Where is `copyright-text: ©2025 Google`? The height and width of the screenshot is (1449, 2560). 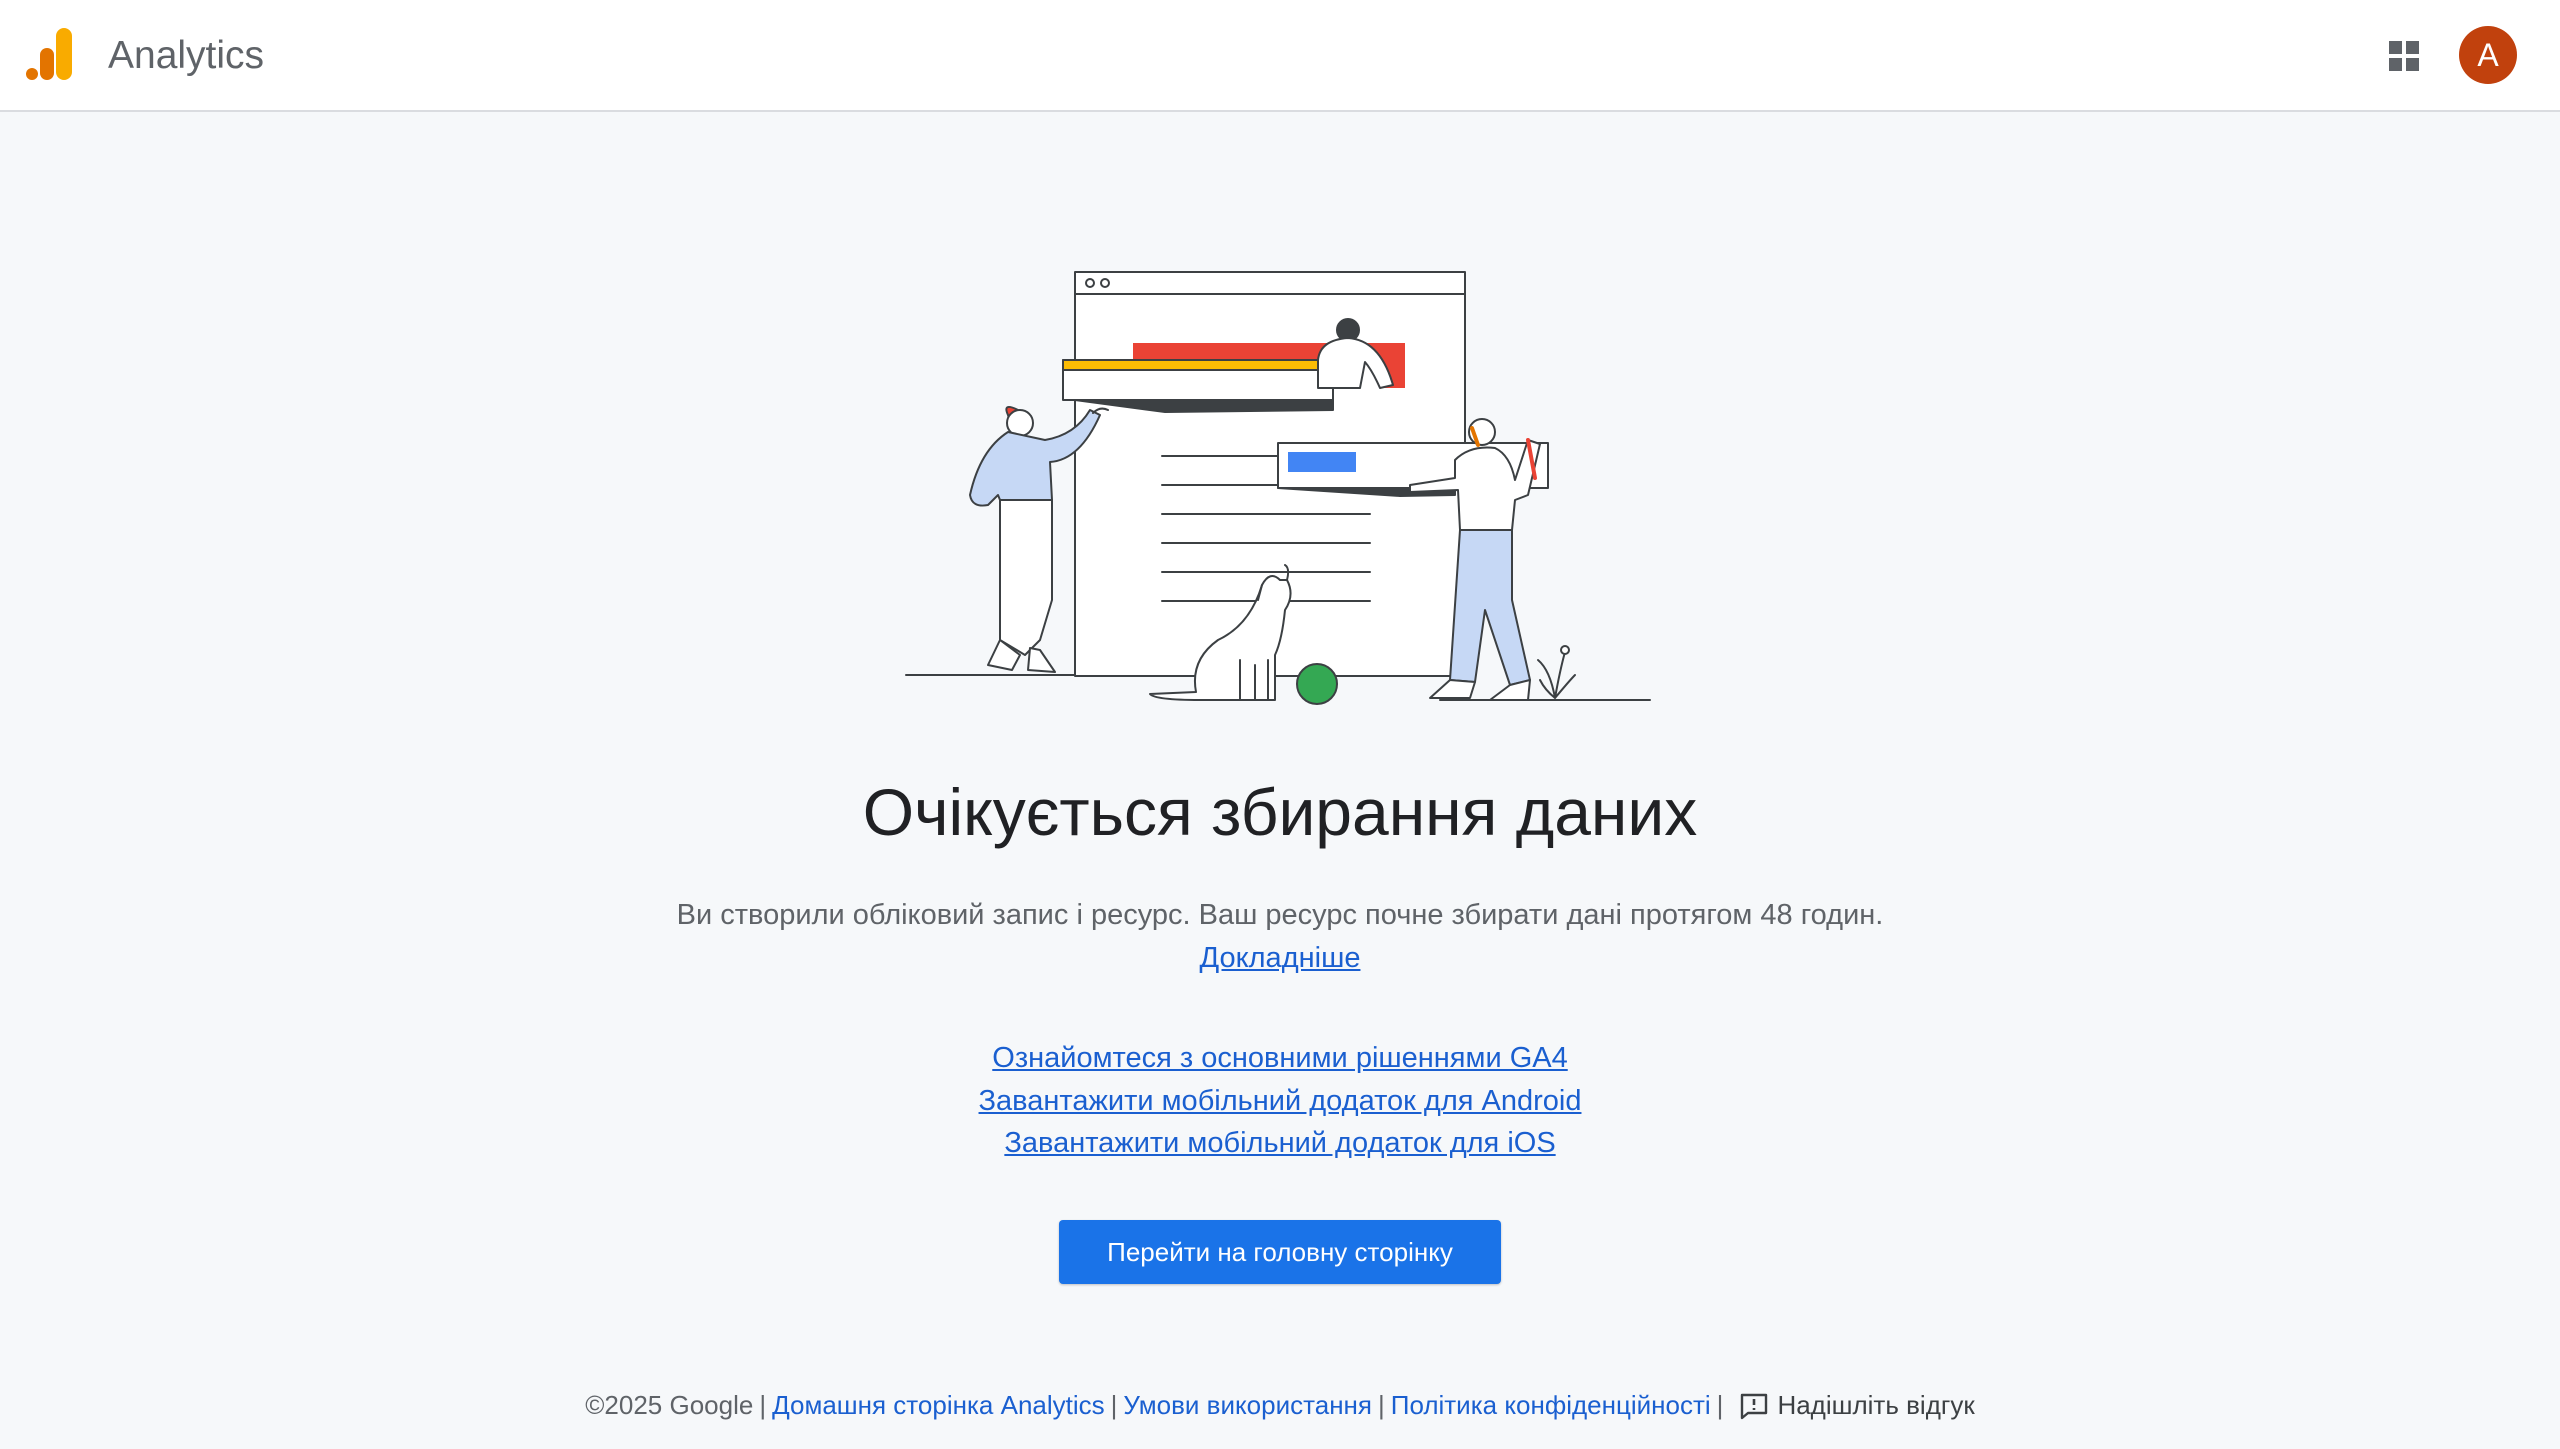
copyright-text: ©2025 Google is located at coordinates (669, 1405).